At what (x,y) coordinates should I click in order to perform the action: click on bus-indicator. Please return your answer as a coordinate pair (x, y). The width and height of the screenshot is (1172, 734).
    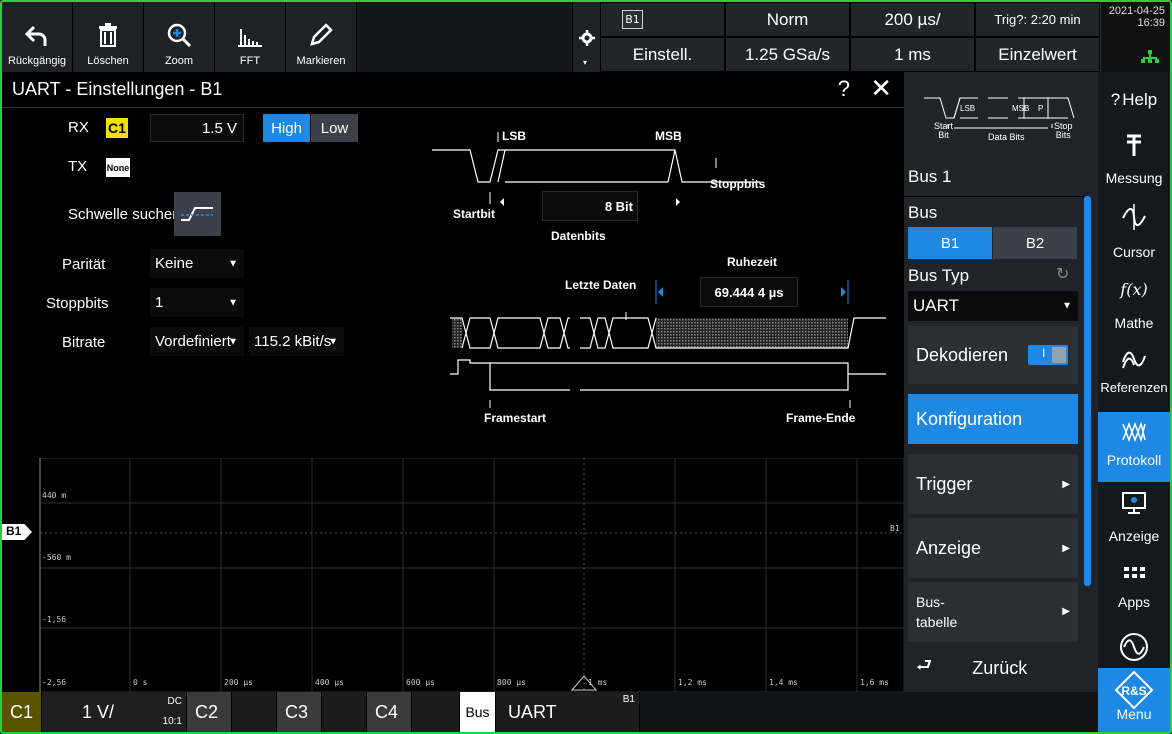
    Looking at the image, I should click on (662, 19).